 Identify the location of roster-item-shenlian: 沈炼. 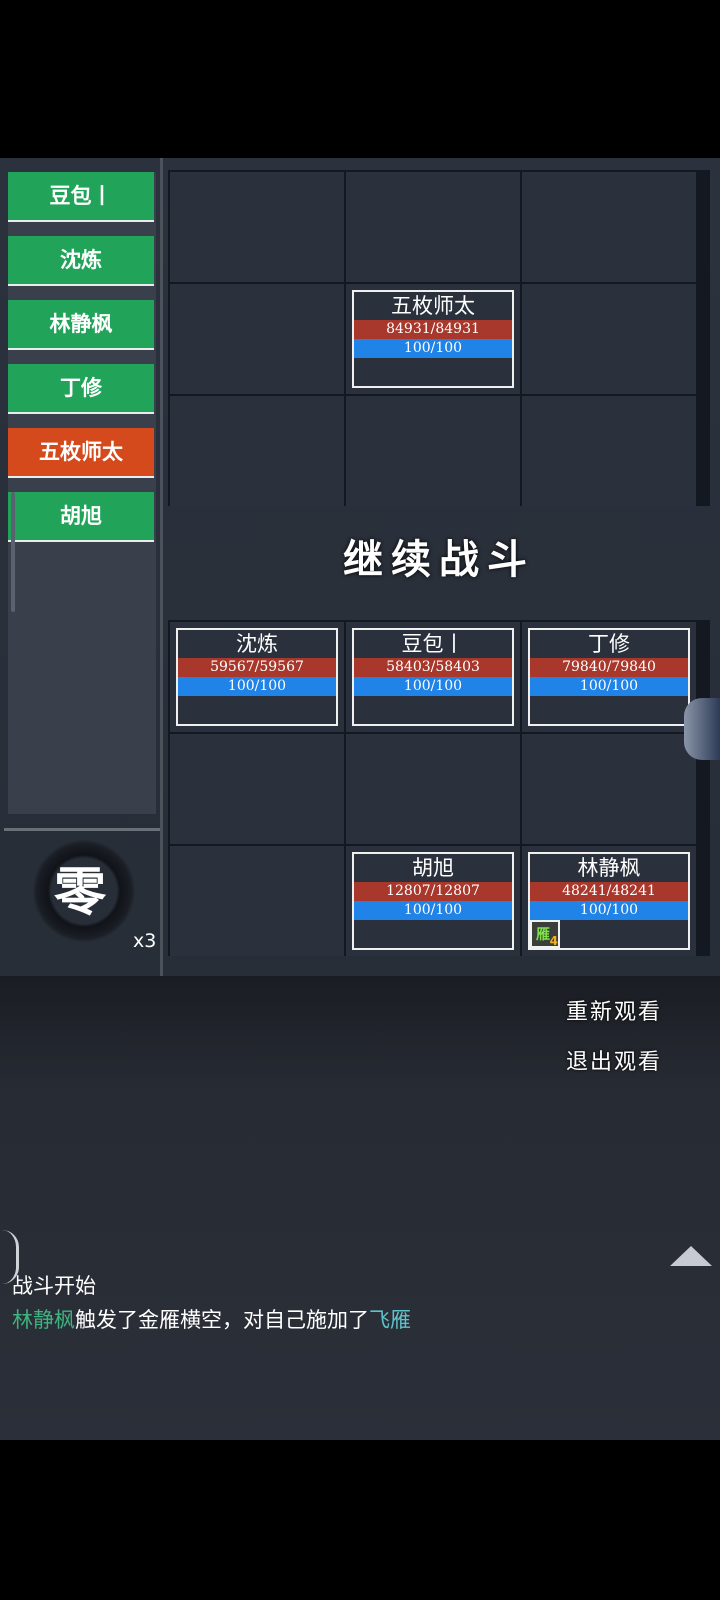
(81, 261).